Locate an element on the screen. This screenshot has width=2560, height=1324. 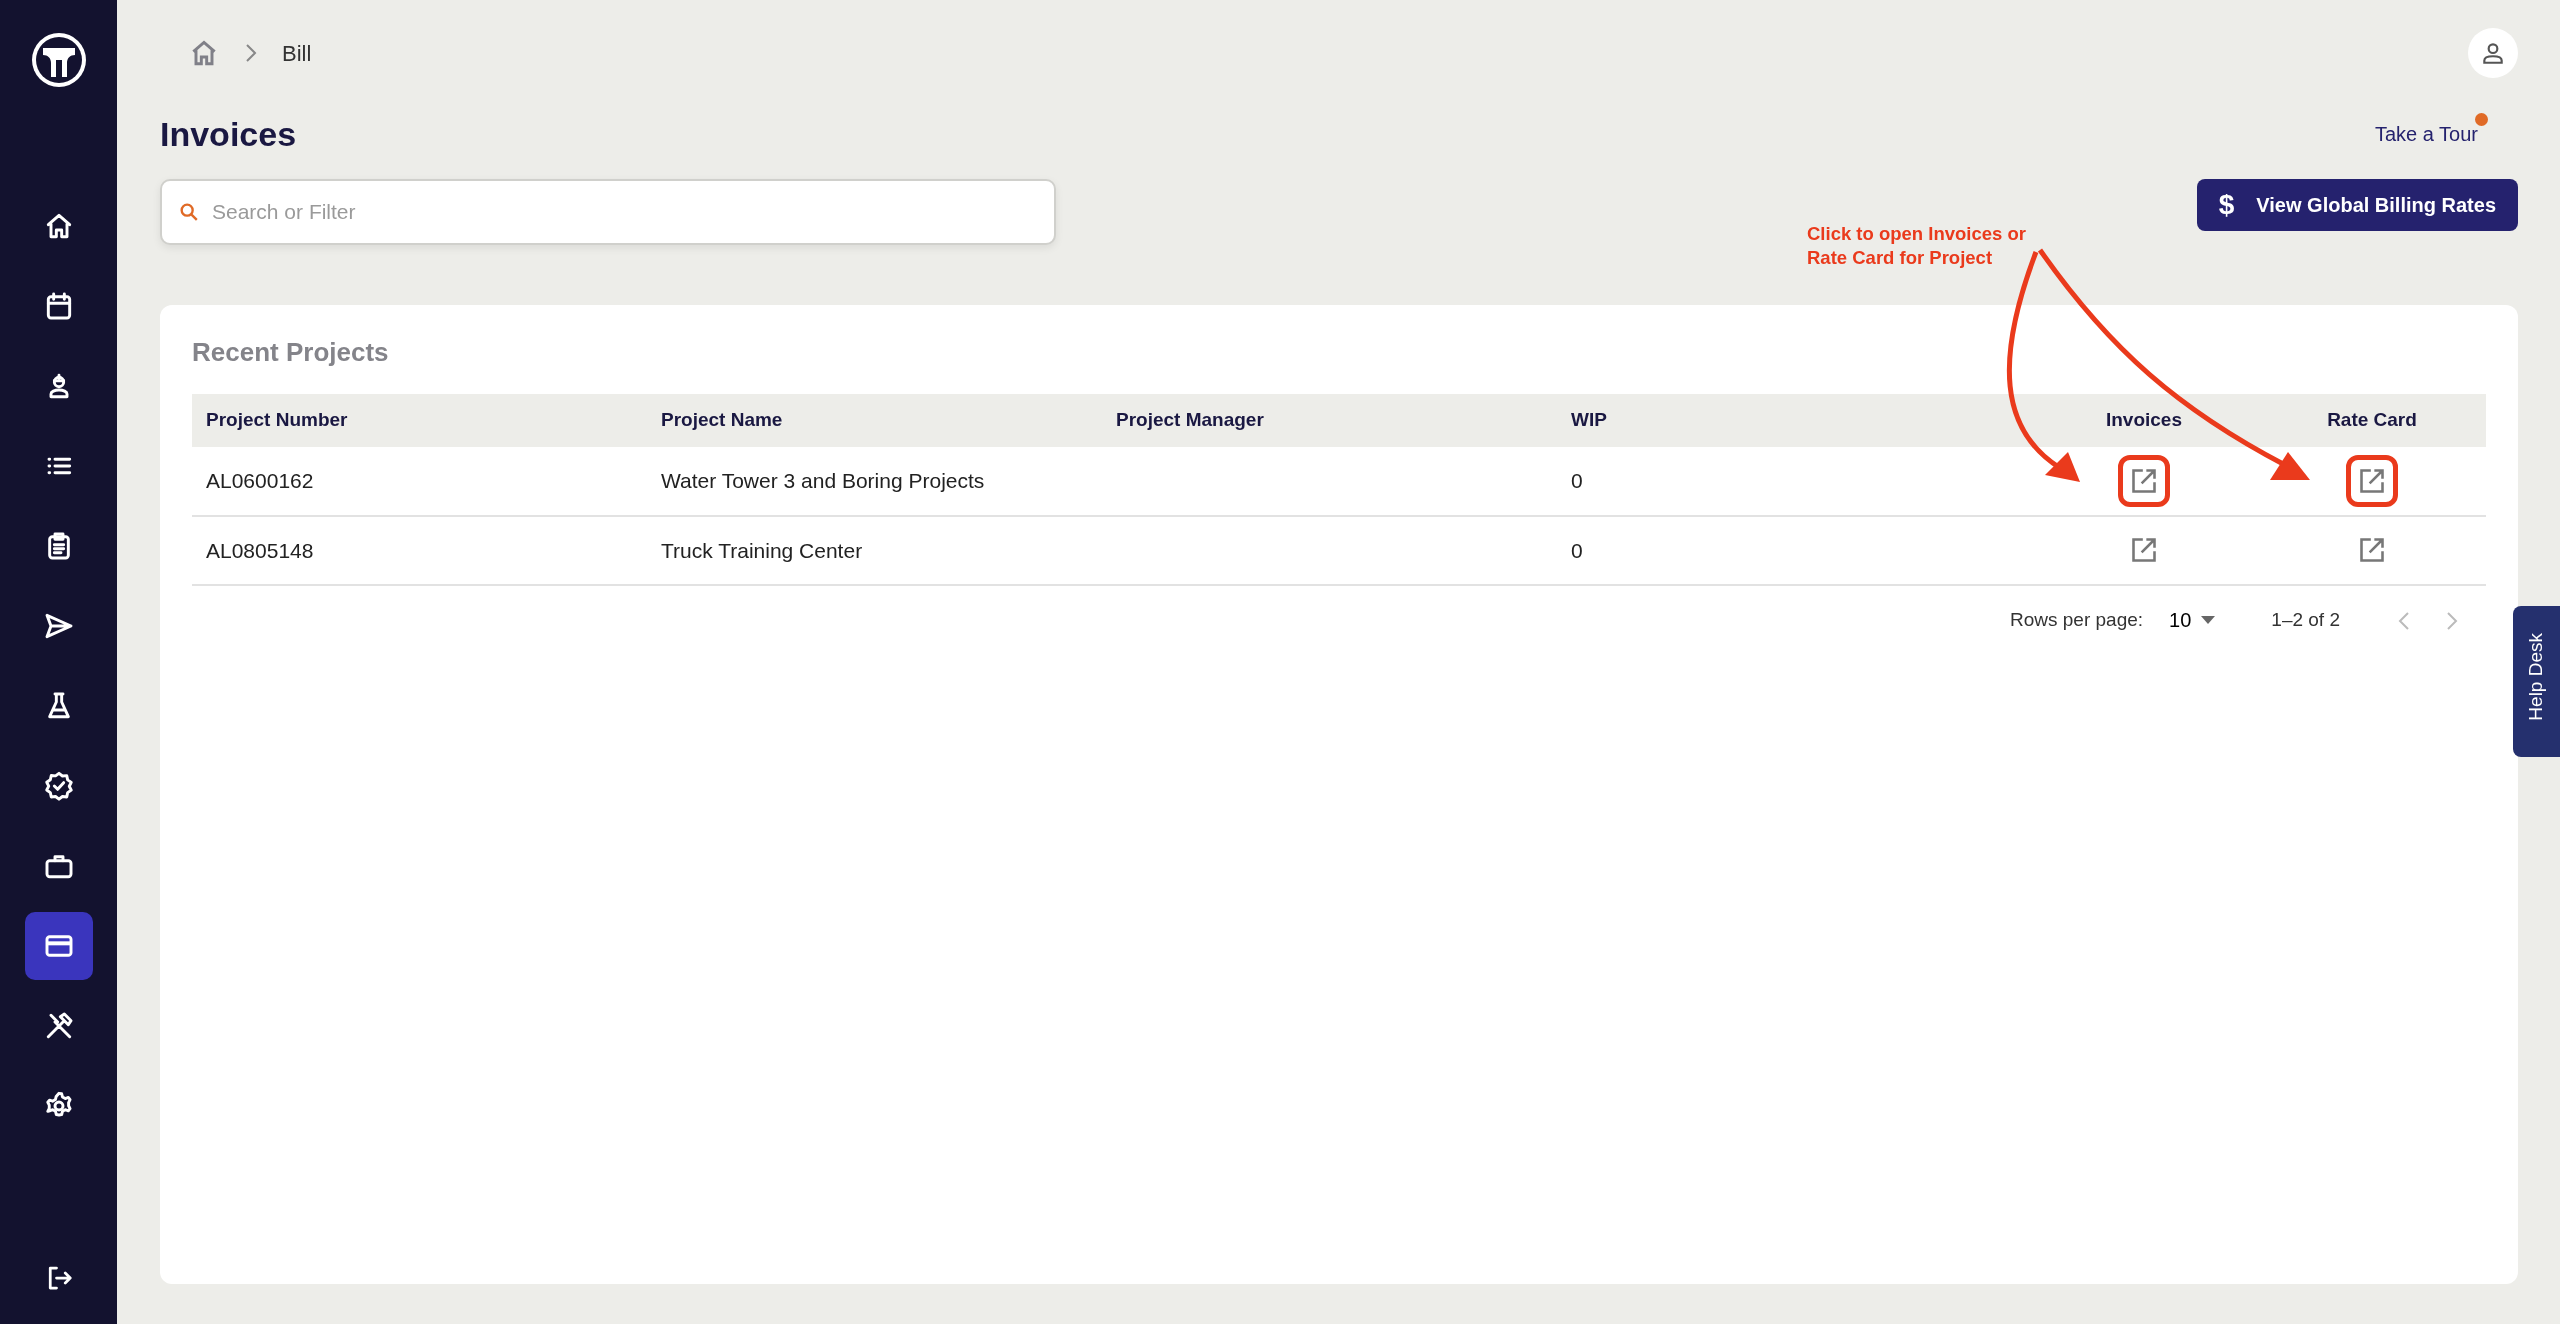
search-field: Search or Filter is located at coordinates (608, 211).